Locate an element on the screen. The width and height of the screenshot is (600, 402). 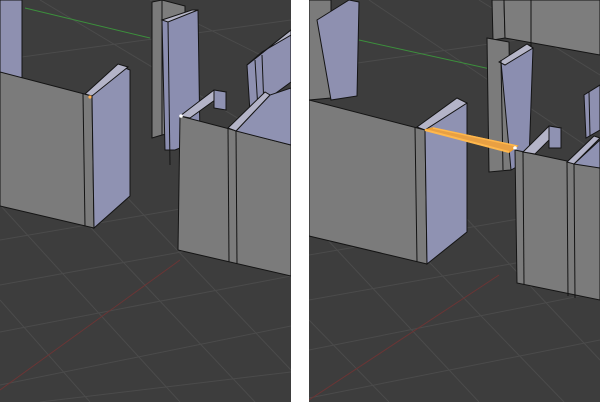
wall-back-right is located at coordinates (591, 111).